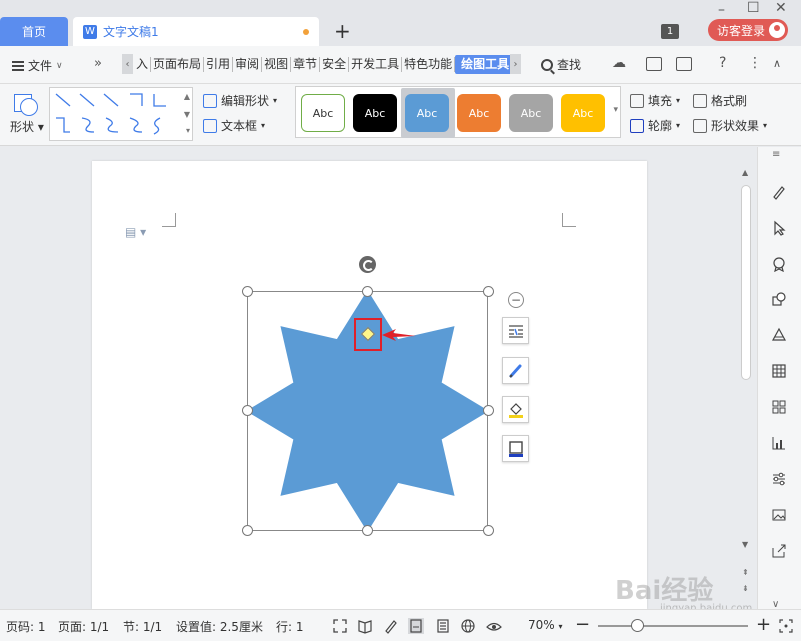  What do you see at coordinates (494, 626) in the screenshot?
I see `eye-protection-icon` at bounding box center [494, 626].